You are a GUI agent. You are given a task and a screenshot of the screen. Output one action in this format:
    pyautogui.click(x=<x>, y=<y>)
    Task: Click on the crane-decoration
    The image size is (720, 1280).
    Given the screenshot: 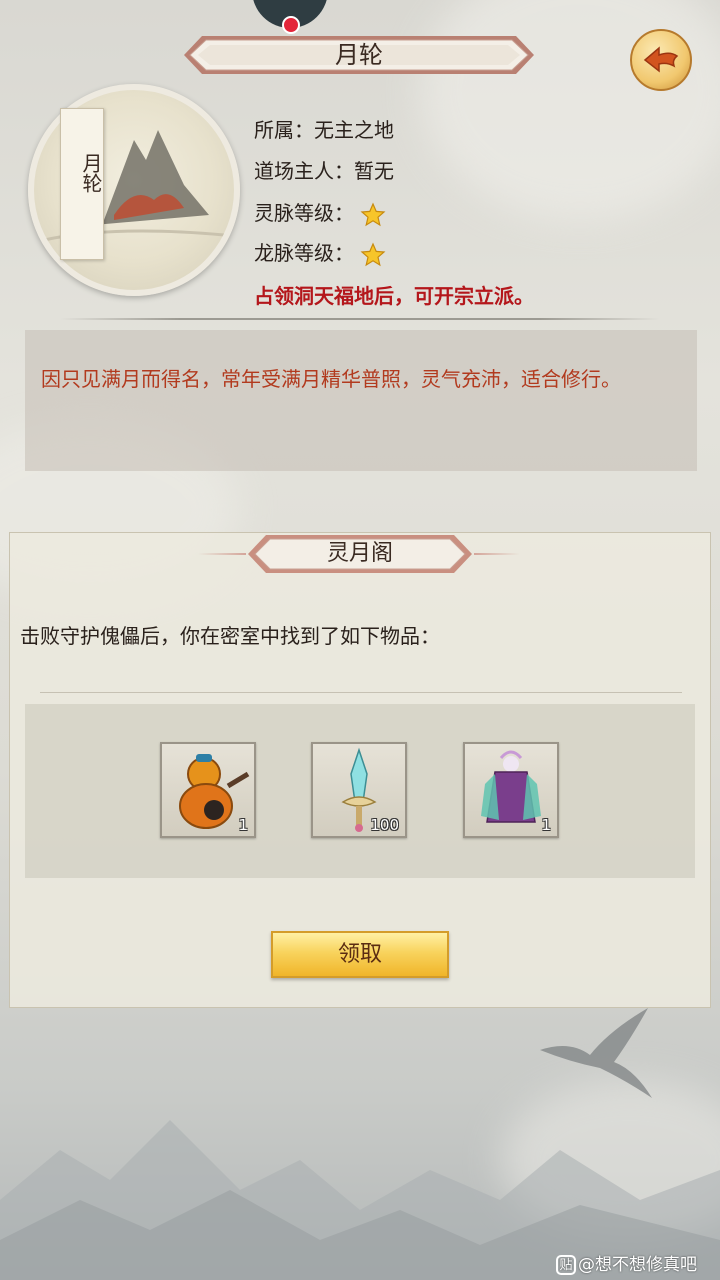 What is the action you would take?
    pyautogui.click(x=596, y=1053)
    